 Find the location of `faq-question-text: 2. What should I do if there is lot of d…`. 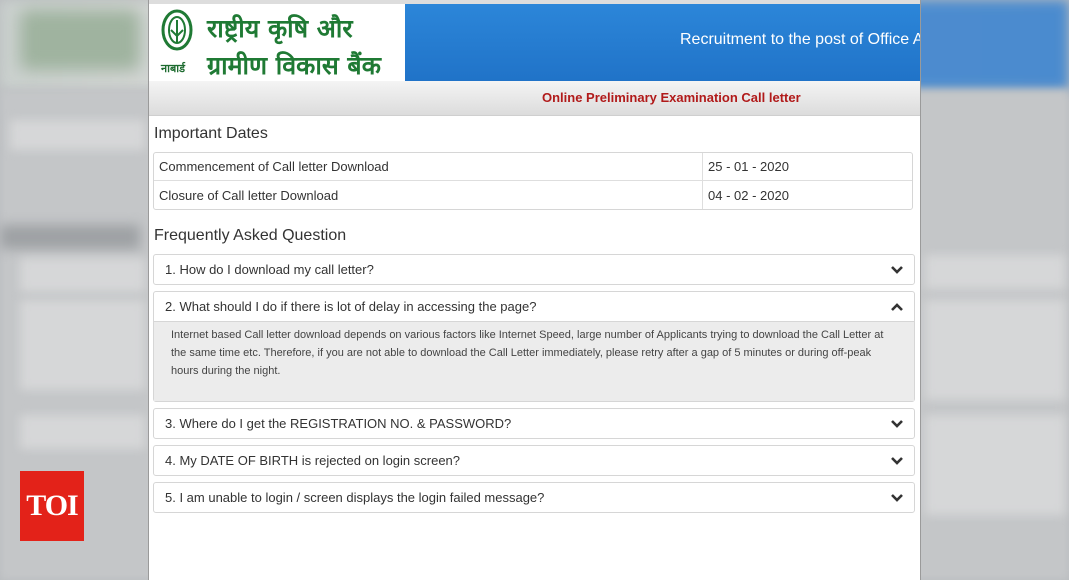

faq-question-text: 2. What should I do if there is lot of d… is located at coordinates (351, 306).